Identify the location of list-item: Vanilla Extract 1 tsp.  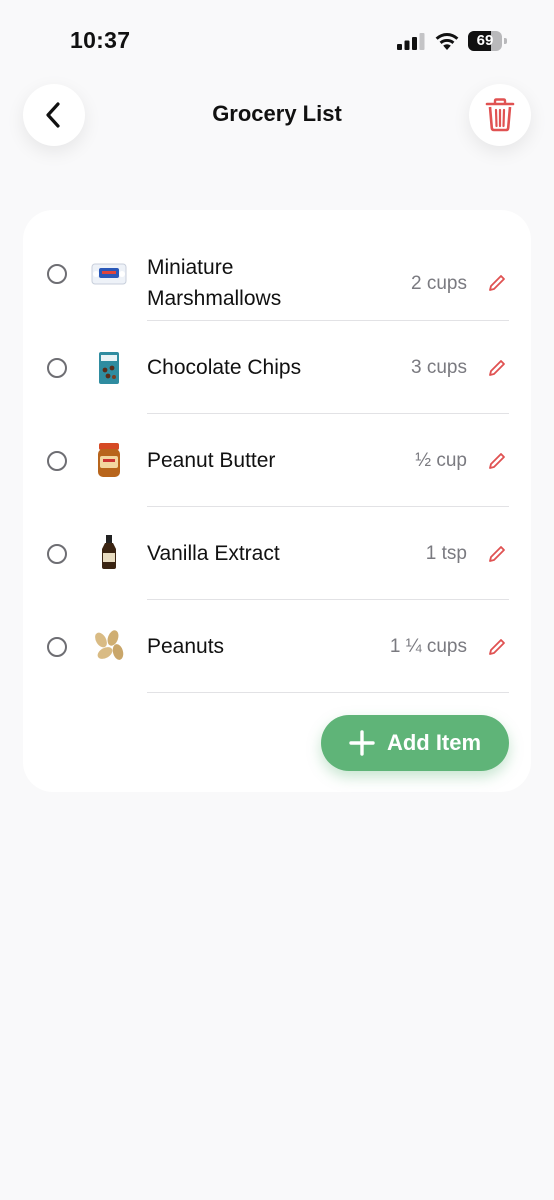
(277, 553).